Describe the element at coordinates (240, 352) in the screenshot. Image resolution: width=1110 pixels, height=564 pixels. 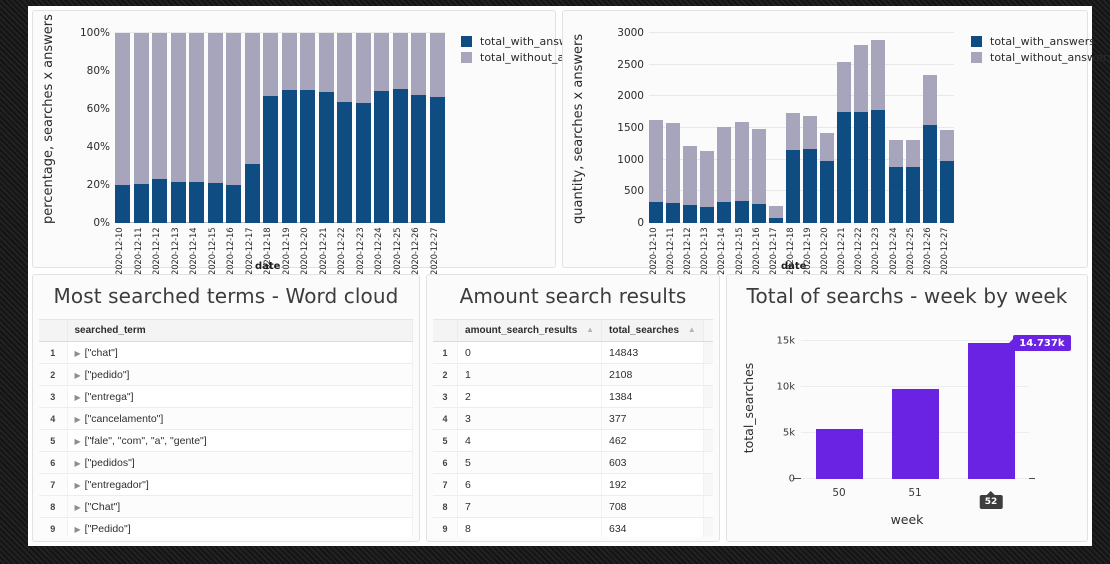
I see `cell-searched-term: ▶ ["chat"]` at that location.